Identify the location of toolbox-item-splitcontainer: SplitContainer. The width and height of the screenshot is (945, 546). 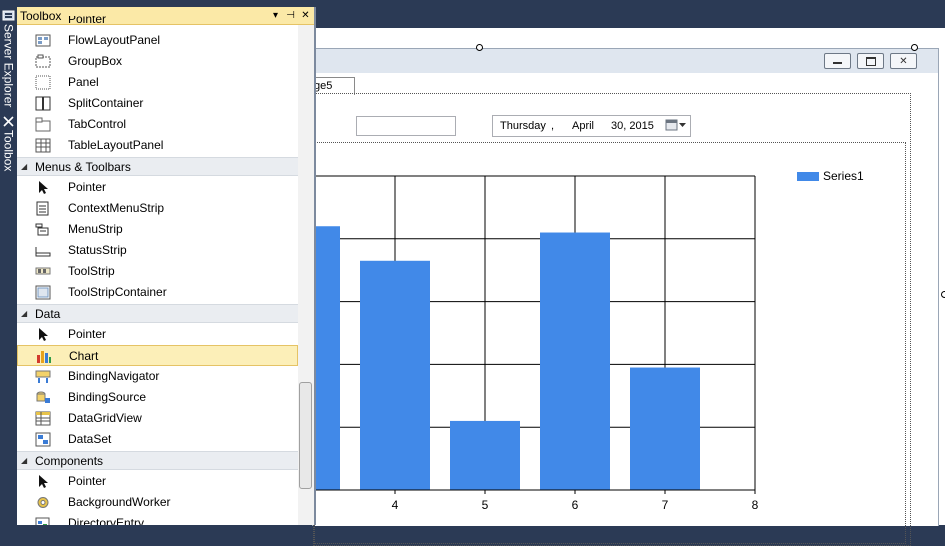
(157, 103).